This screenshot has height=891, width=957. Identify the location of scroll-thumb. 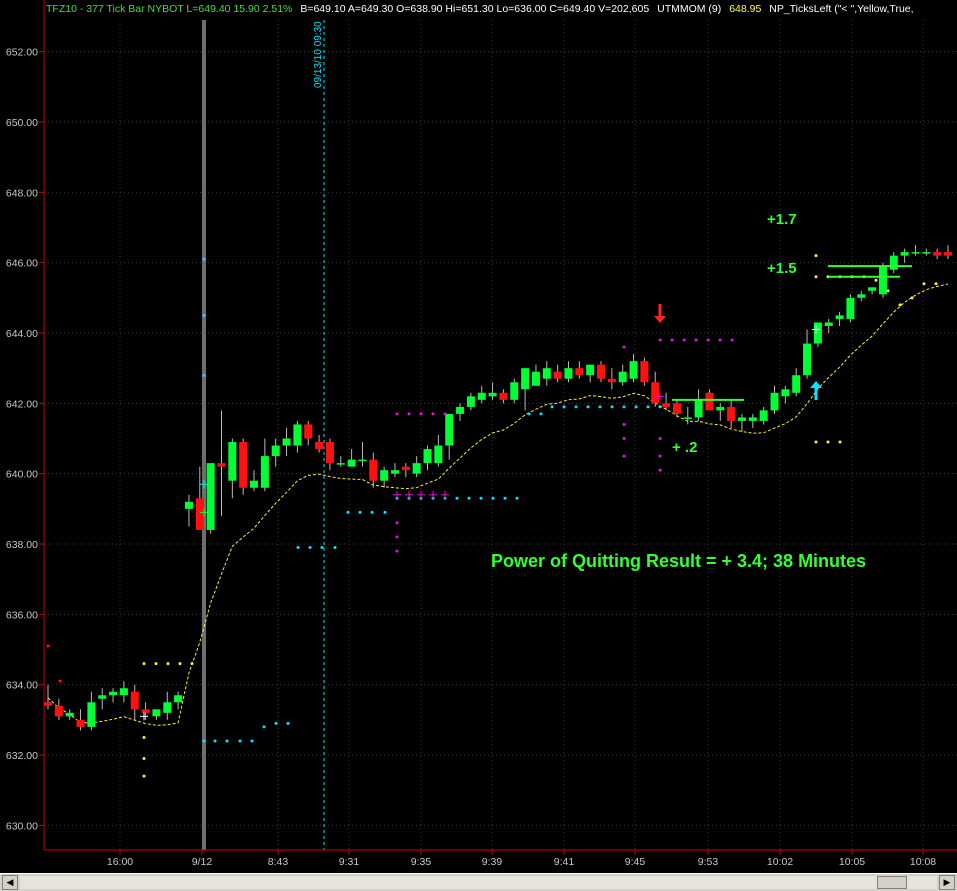
(892, 882).